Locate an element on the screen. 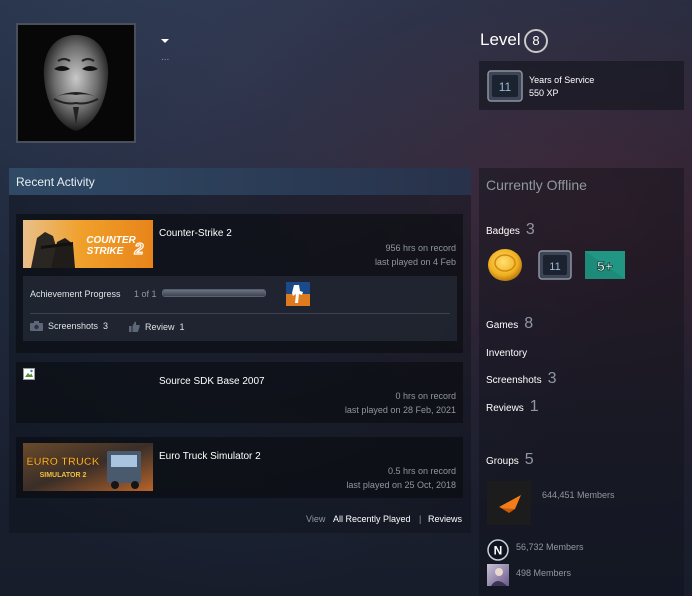 This screenshot has width=692, height=596. gold-coin-badge-icon is located at coordinates (505, 265).